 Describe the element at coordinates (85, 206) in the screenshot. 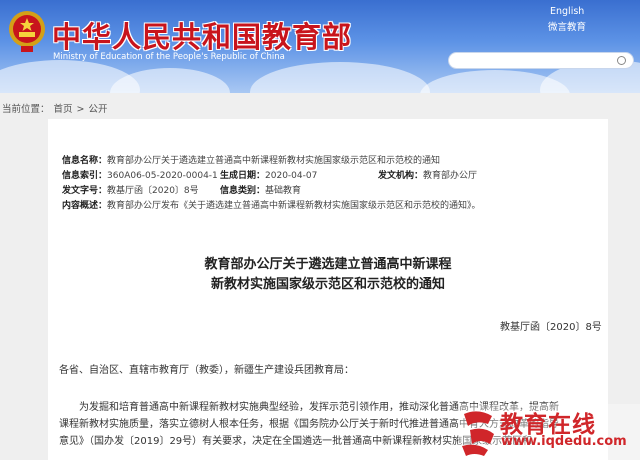

I see `meta-summary-label: 内容概述：` at that location.